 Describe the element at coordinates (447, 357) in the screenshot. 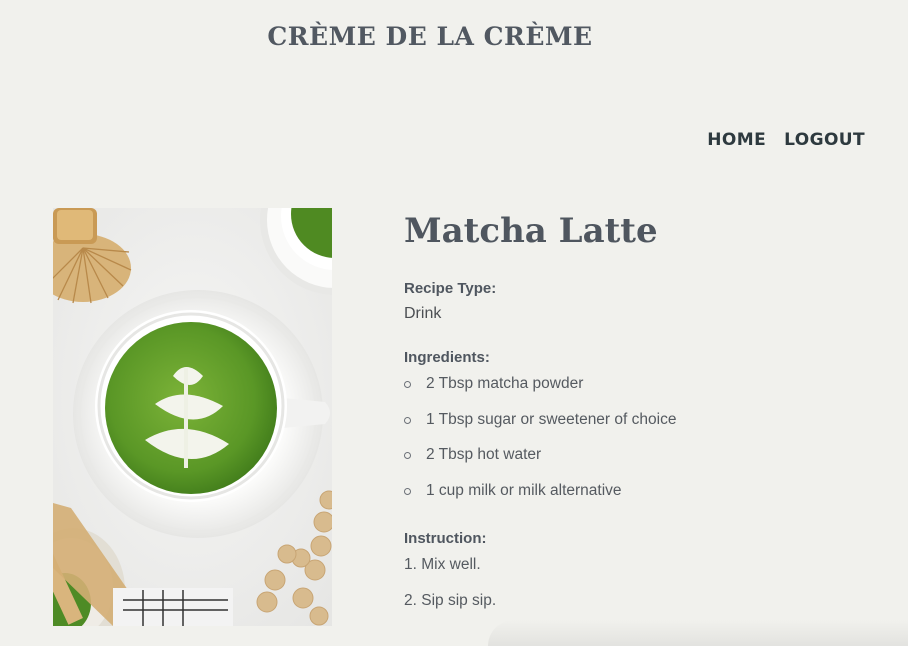

I see `ingredients-label: Ingredients:` at that location.